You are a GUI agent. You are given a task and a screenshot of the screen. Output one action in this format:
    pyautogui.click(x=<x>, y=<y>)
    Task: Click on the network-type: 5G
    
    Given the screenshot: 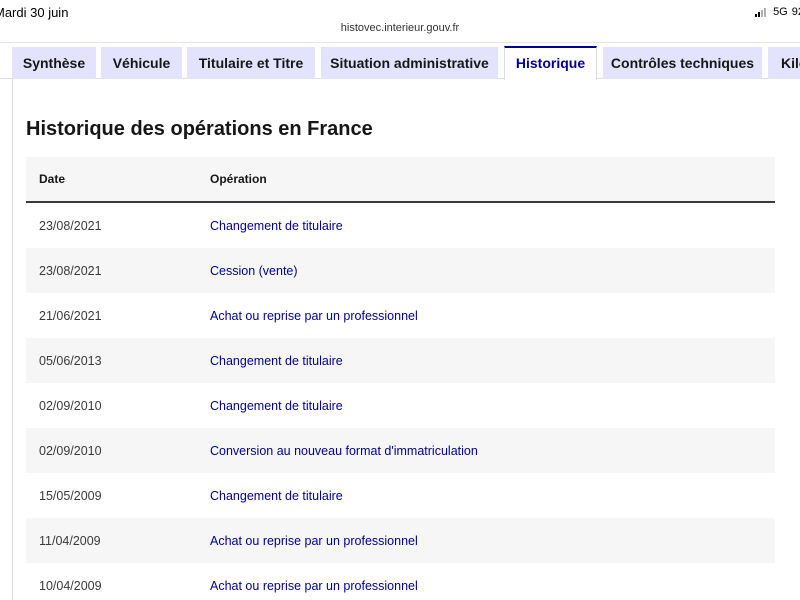 What is the action you would take?
    pyautogui.click(x=780, y=12)
    